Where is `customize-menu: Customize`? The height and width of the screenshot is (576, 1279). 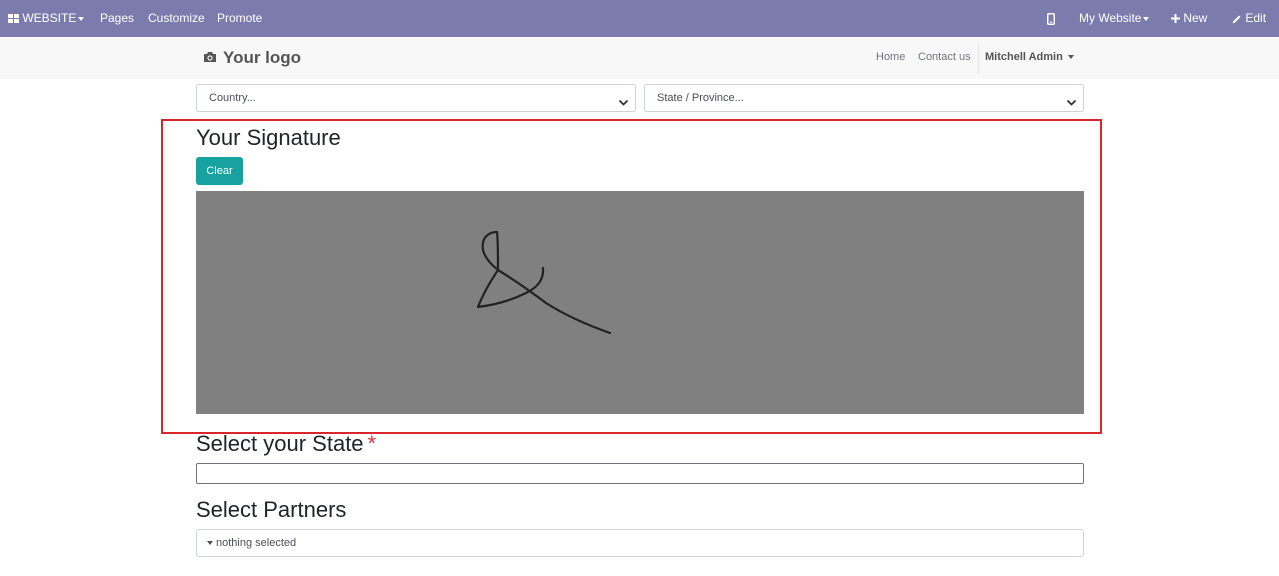
customize-menu: Customize is located at coordinates (176, 18).